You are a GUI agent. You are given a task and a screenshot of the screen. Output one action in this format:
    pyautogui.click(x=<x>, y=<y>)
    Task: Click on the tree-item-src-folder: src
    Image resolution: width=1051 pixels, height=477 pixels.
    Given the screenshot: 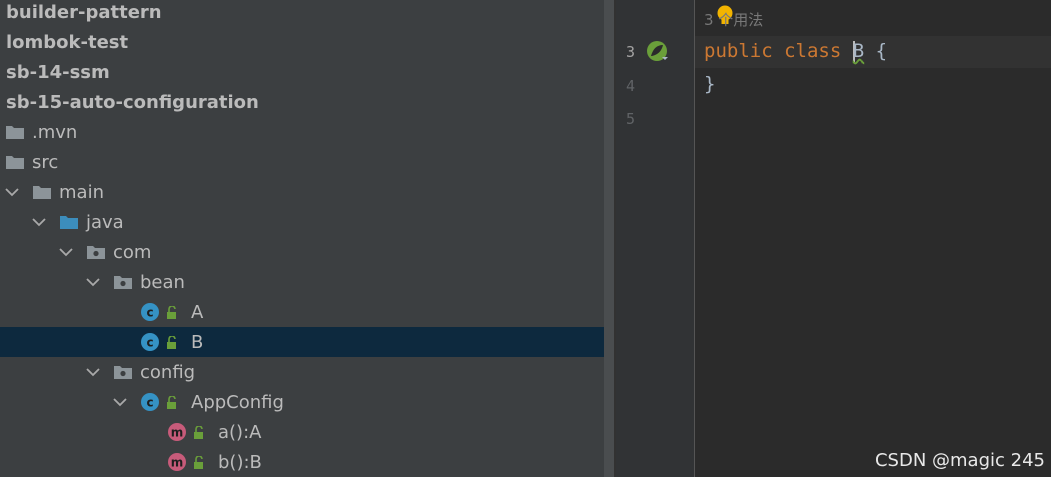 What is the action you would take?
    pyautogui.click(x=302, y=162)
    